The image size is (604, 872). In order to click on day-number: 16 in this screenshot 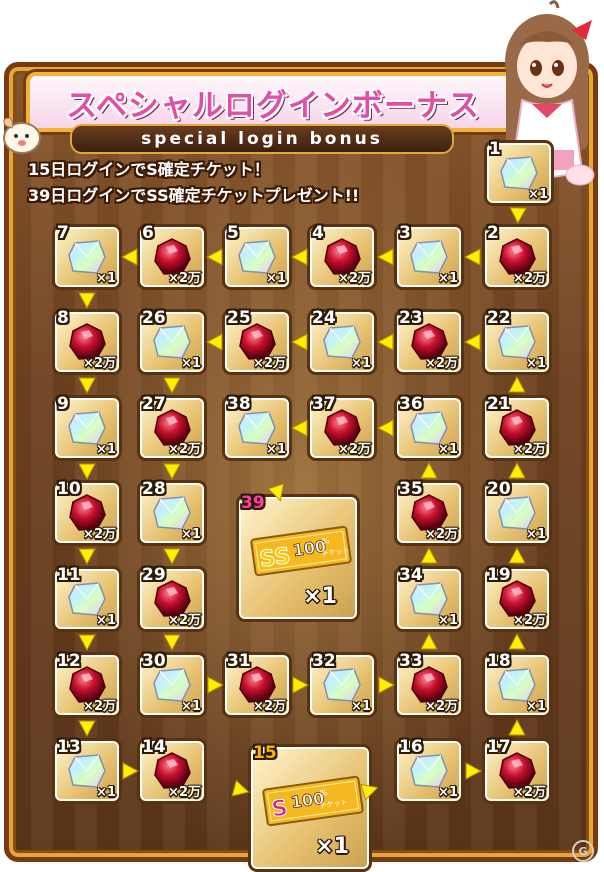, I will do `click(411, 747)`.